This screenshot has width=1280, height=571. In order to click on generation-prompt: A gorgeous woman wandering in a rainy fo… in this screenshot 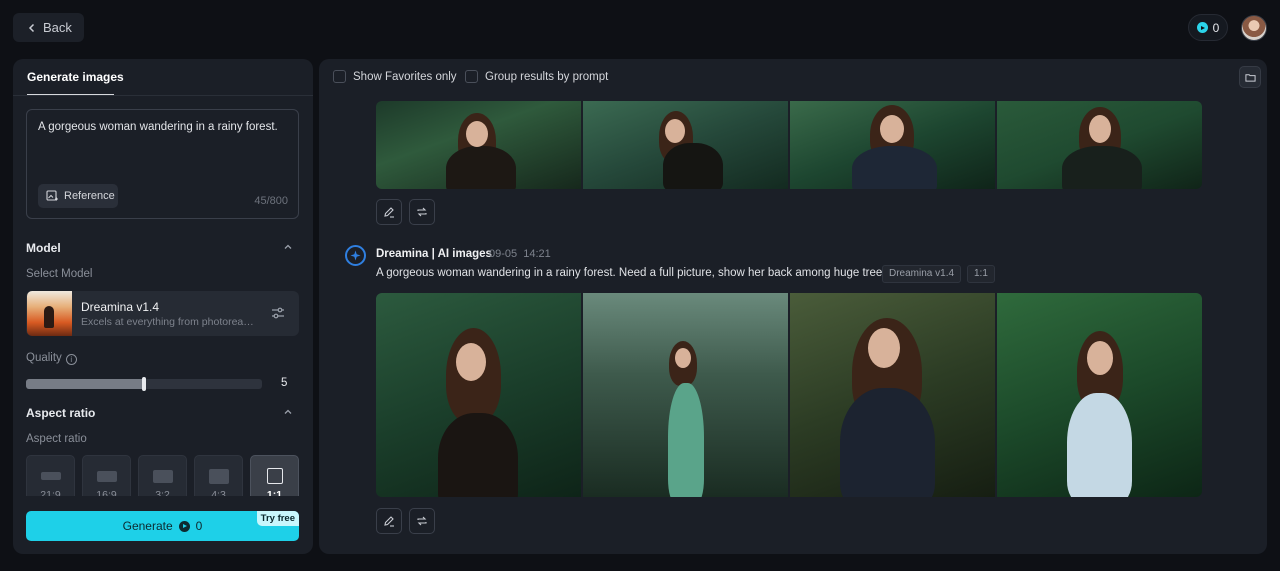, I will do `click(632, 273)`.